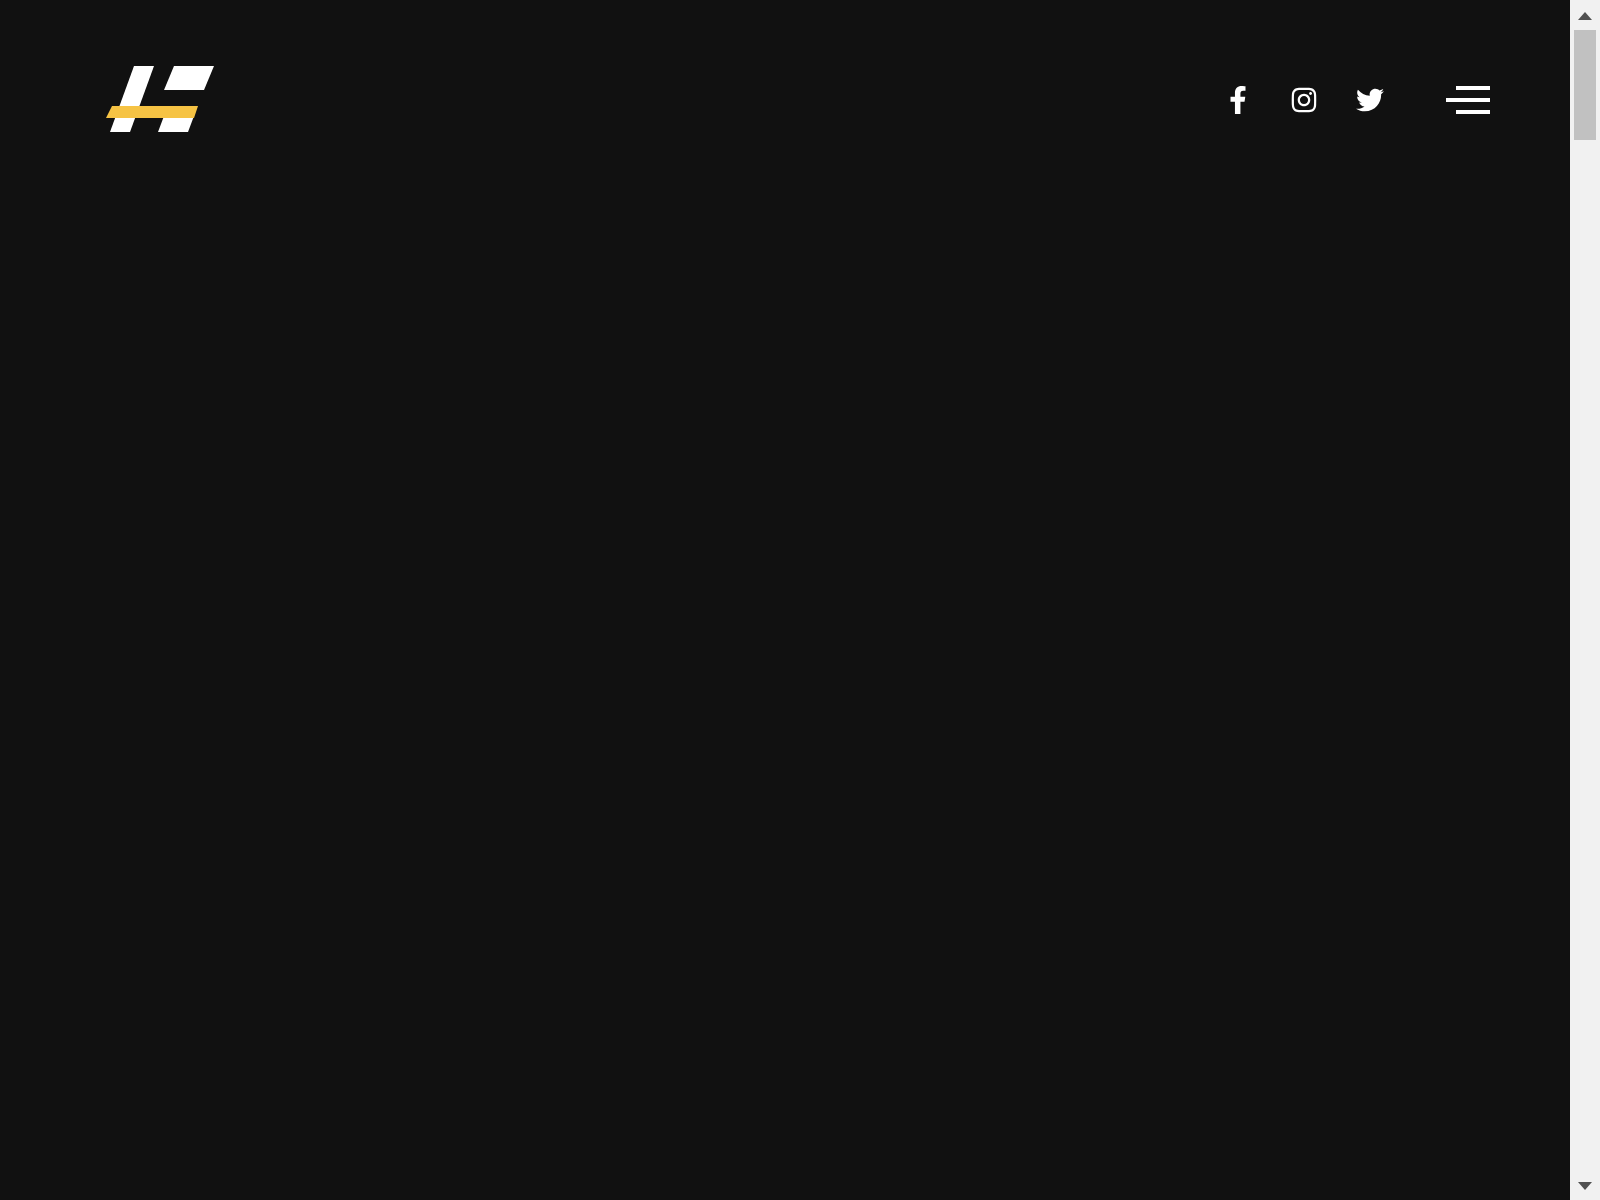  What do you see at coordinates (1585, 15) in the screenshot?
I see `scroll-up-icon` at bounding box center [1585, 15].